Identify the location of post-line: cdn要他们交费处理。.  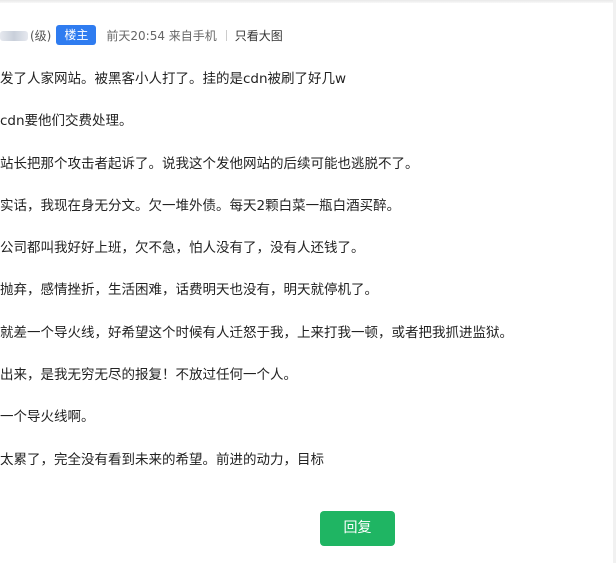
(66, 121).